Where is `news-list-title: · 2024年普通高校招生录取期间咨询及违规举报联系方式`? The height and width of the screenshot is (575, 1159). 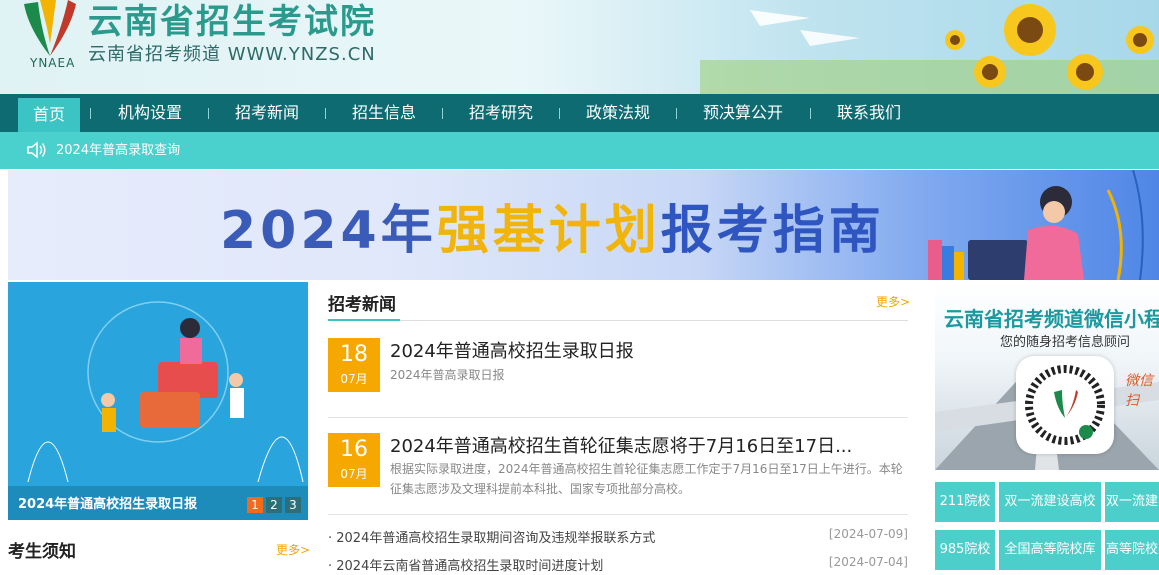
news-list-title: · 2024年普通高校招生录取期间咨询及违规举报联系方式 is located at coordinates (491, 536).